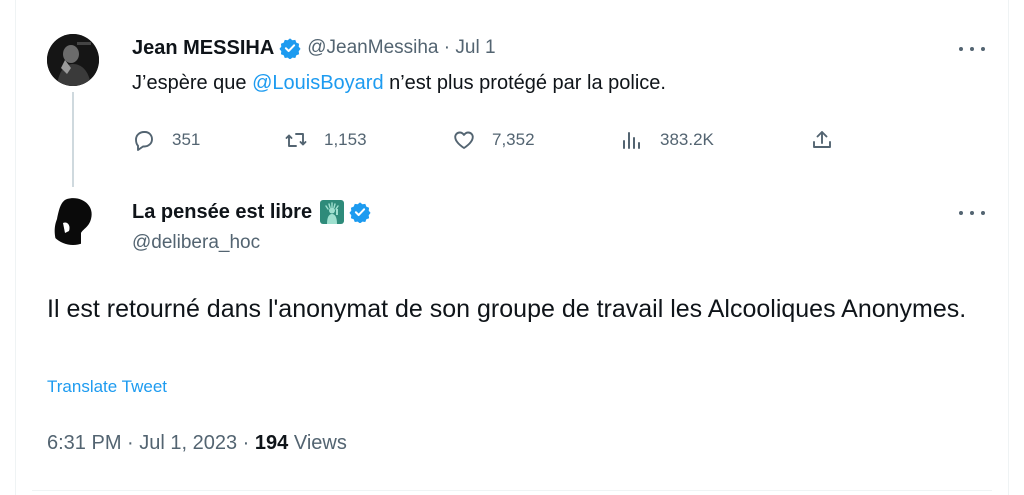  What do you see at coordinates (73, 60) in the screenshot?
I see `avatar-jean-messiha` at bounding box center [73, 60].